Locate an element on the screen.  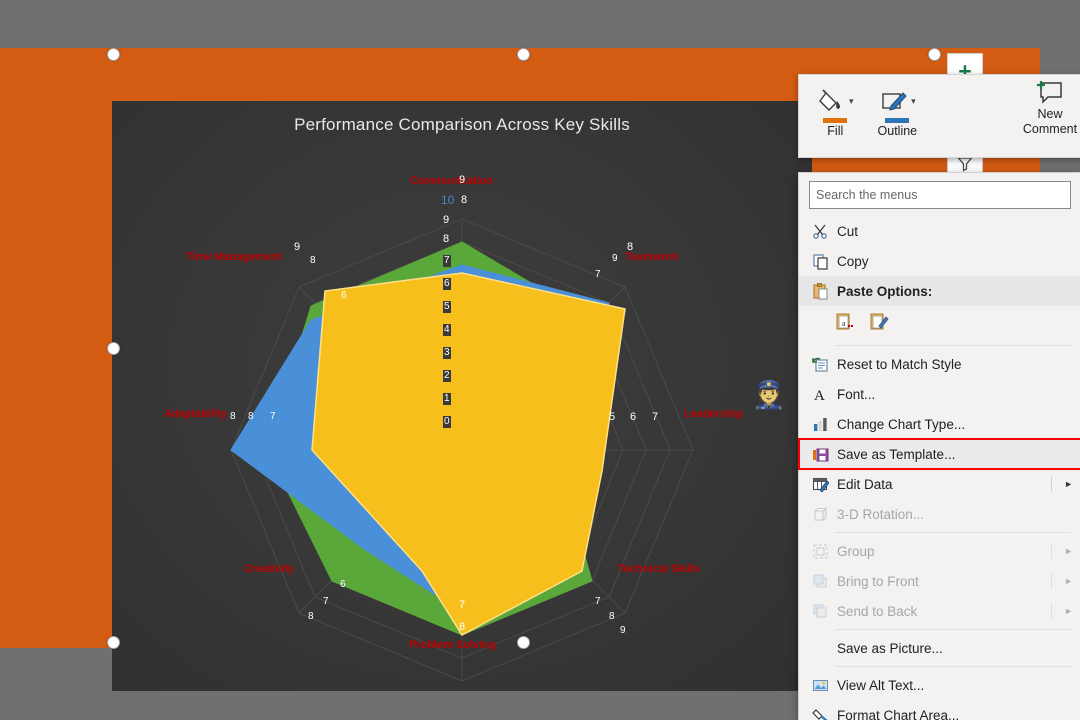
selection-handle-top-right is located at coordinates (934, 54).